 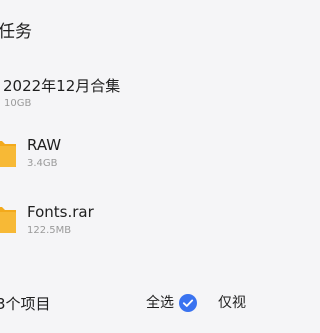 I want to click on item-size: 122.5MB, so click(x=49, y=230).